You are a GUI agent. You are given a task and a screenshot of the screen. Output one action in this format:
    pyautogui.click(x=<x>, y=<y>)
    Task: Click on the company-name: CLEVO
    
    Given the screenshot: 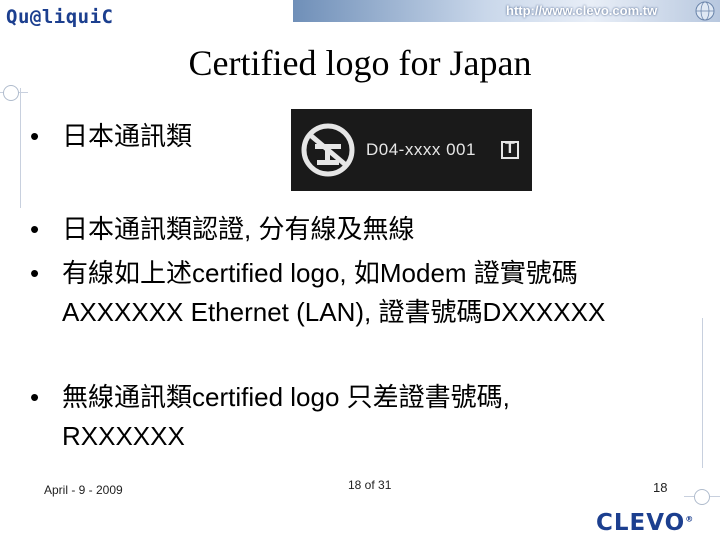 What is the action you would take?
    pyautogui.click(x=641, y=523)
    